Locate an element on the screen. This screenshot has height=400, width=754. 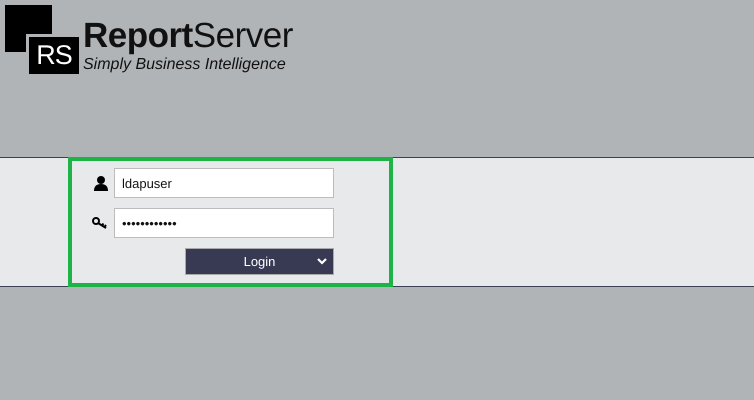
logo-tagline: Simply Business Intelligence is located at coordinates (185, 65).